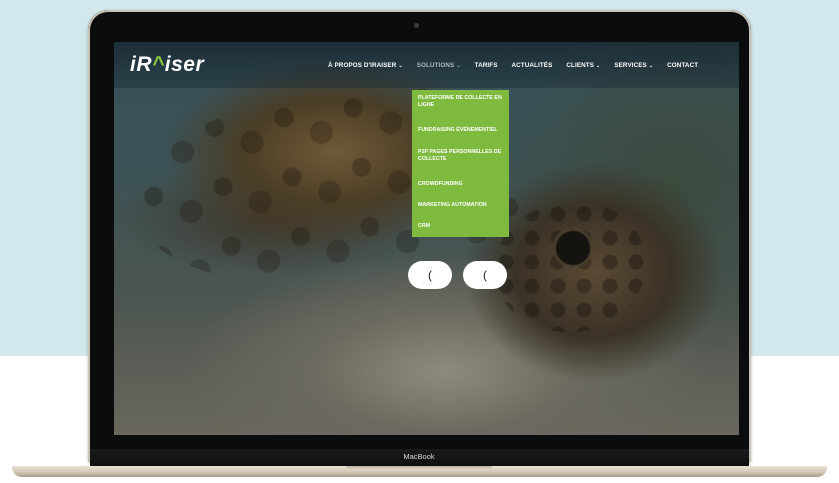 This screenshot has width=839, height=483. Describe the element at coordinates (419, 468) in the screenshot. I see `laptop-notch` at that location.